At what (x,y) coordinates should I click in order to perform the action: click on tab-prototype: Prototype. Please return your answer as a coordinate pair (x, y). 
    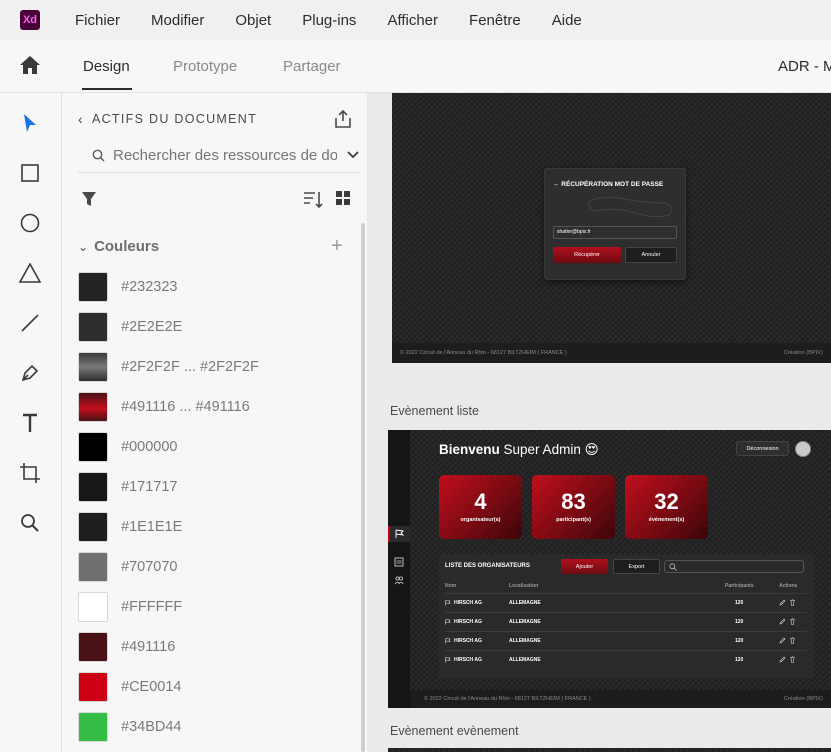
    Looking at the image, I should click on (205, 66).